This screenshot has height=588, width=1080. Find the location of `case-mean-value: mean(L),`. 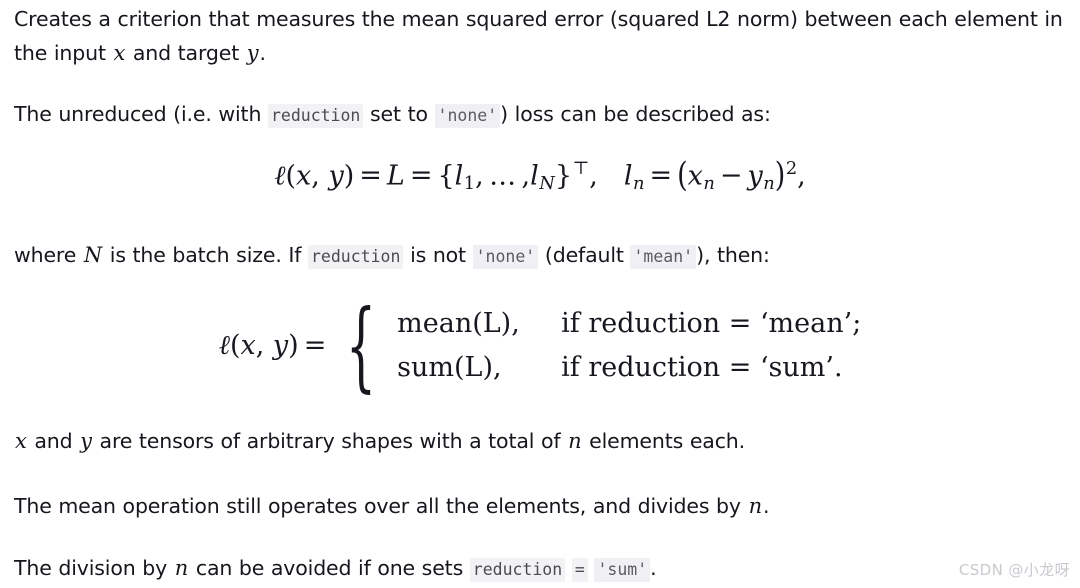

case-mean-value: mean(L), is located at coordinates (458, 323).